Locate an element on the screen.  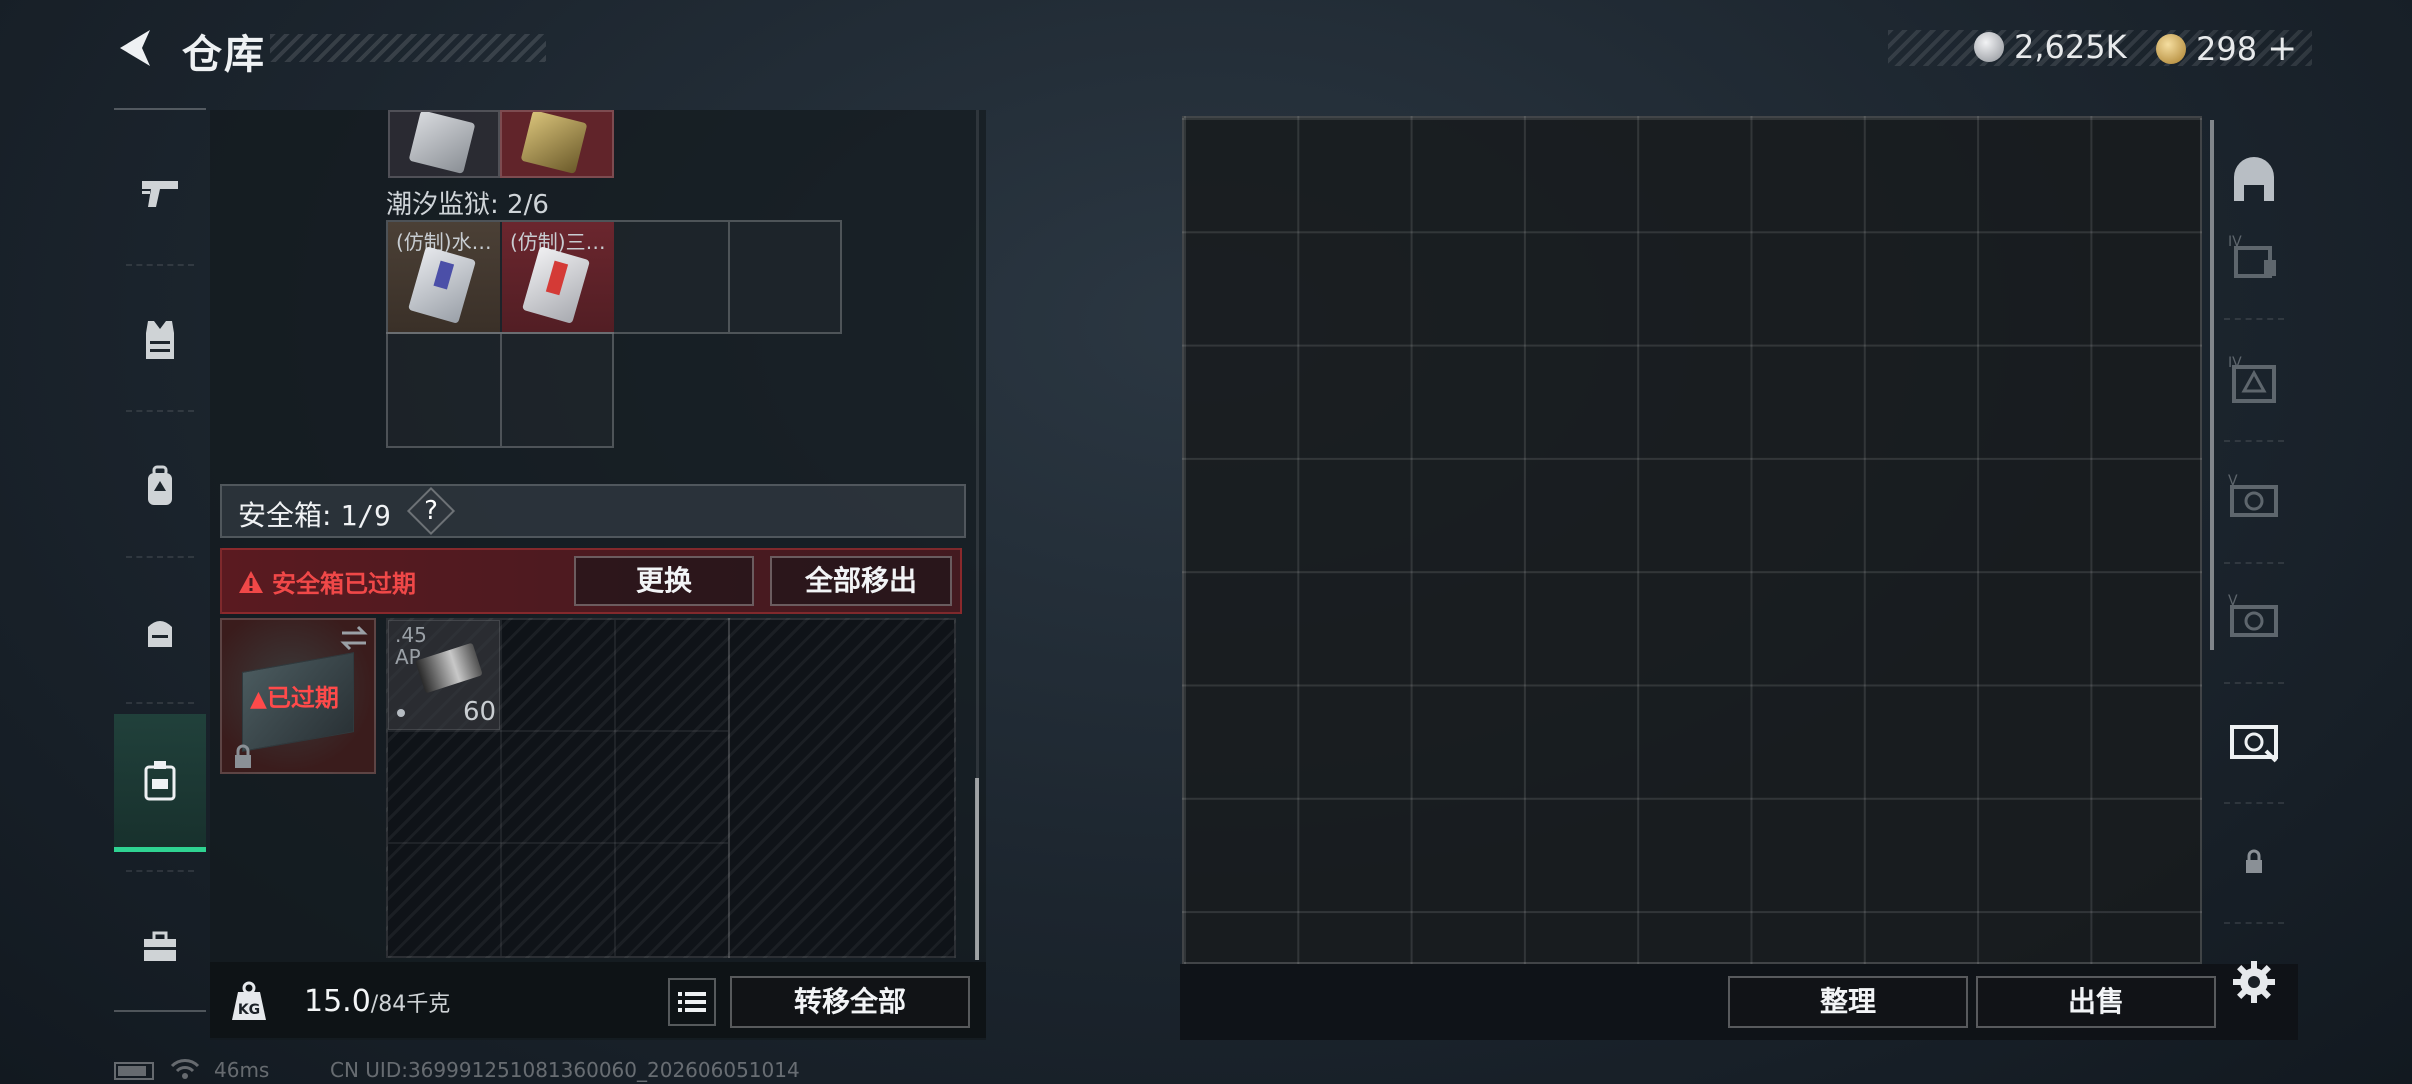
rail-item-toolbox is located at coordinates (160, 947).